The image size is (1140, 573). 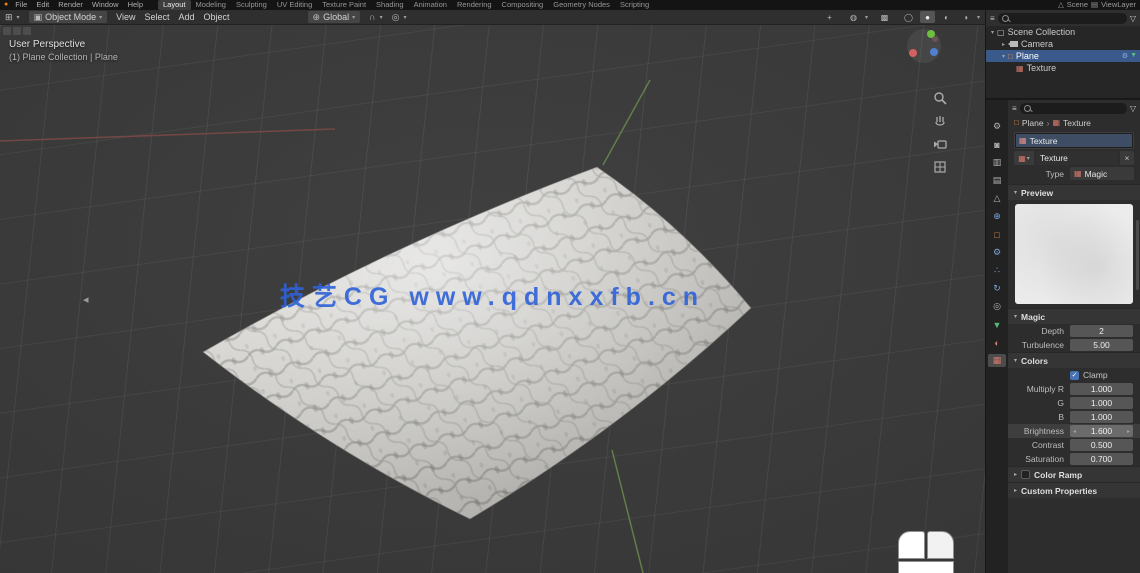 I want to click on perspective-toggle-icon, so click(x=940, y=167).